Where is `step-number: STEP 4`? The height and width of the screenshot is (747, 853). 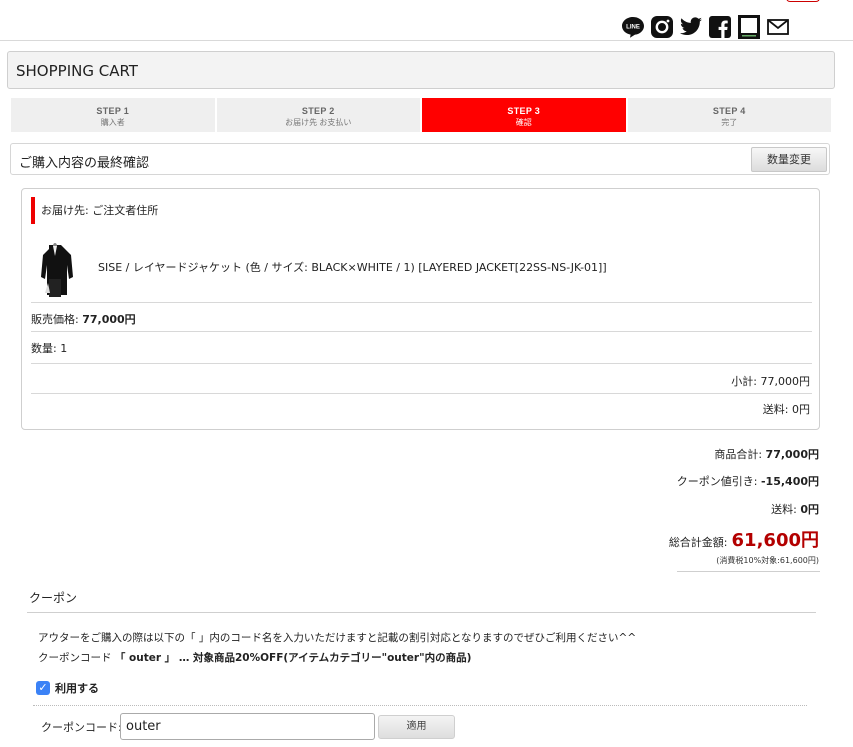 step-number: STEP 4 is located at coordinates (729, 111).